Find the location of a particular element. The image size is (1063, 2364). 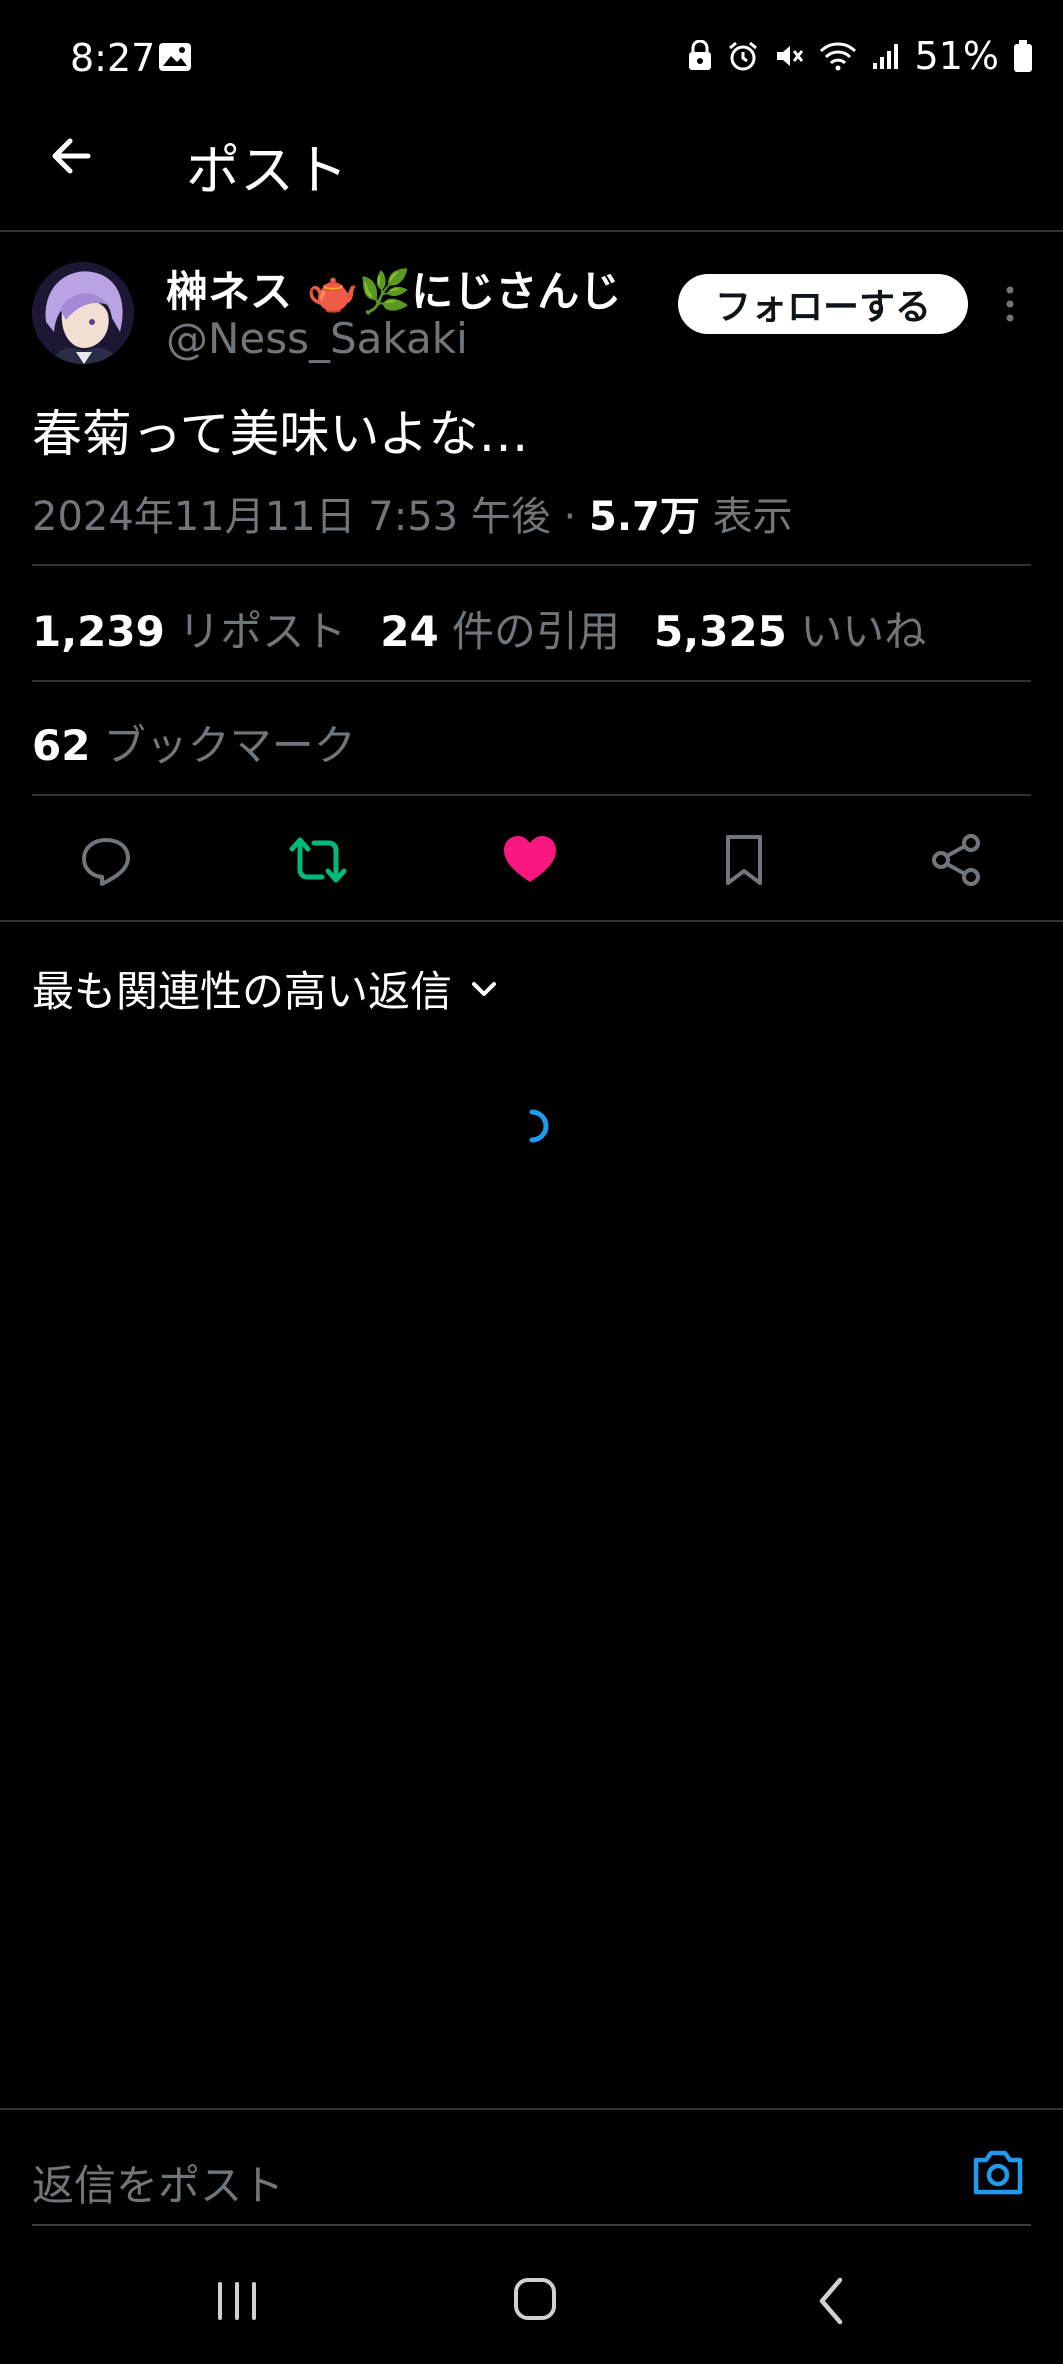

like-icon is located at coordinates (530, 859).